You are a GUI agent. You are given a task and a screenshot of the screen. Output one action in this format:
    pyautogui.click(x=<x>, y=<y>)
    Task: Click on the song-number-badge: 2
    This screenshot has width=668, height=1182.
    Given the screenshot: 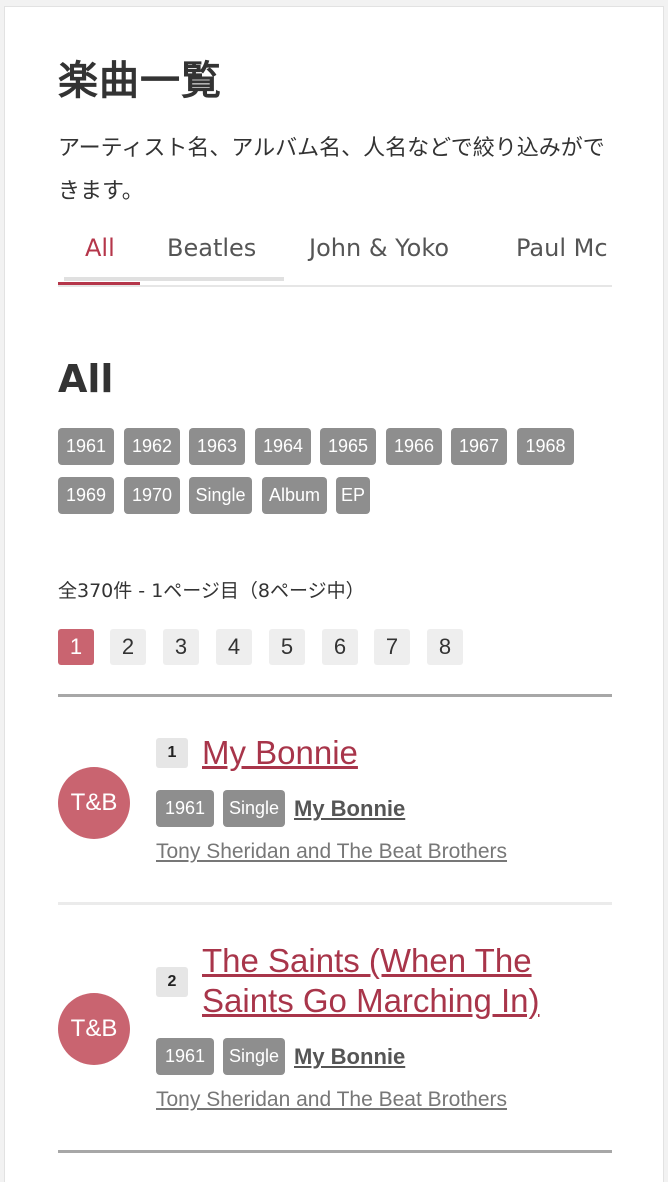 What is the action you would take?
    pyautogui.click(x=172, y=982)
    